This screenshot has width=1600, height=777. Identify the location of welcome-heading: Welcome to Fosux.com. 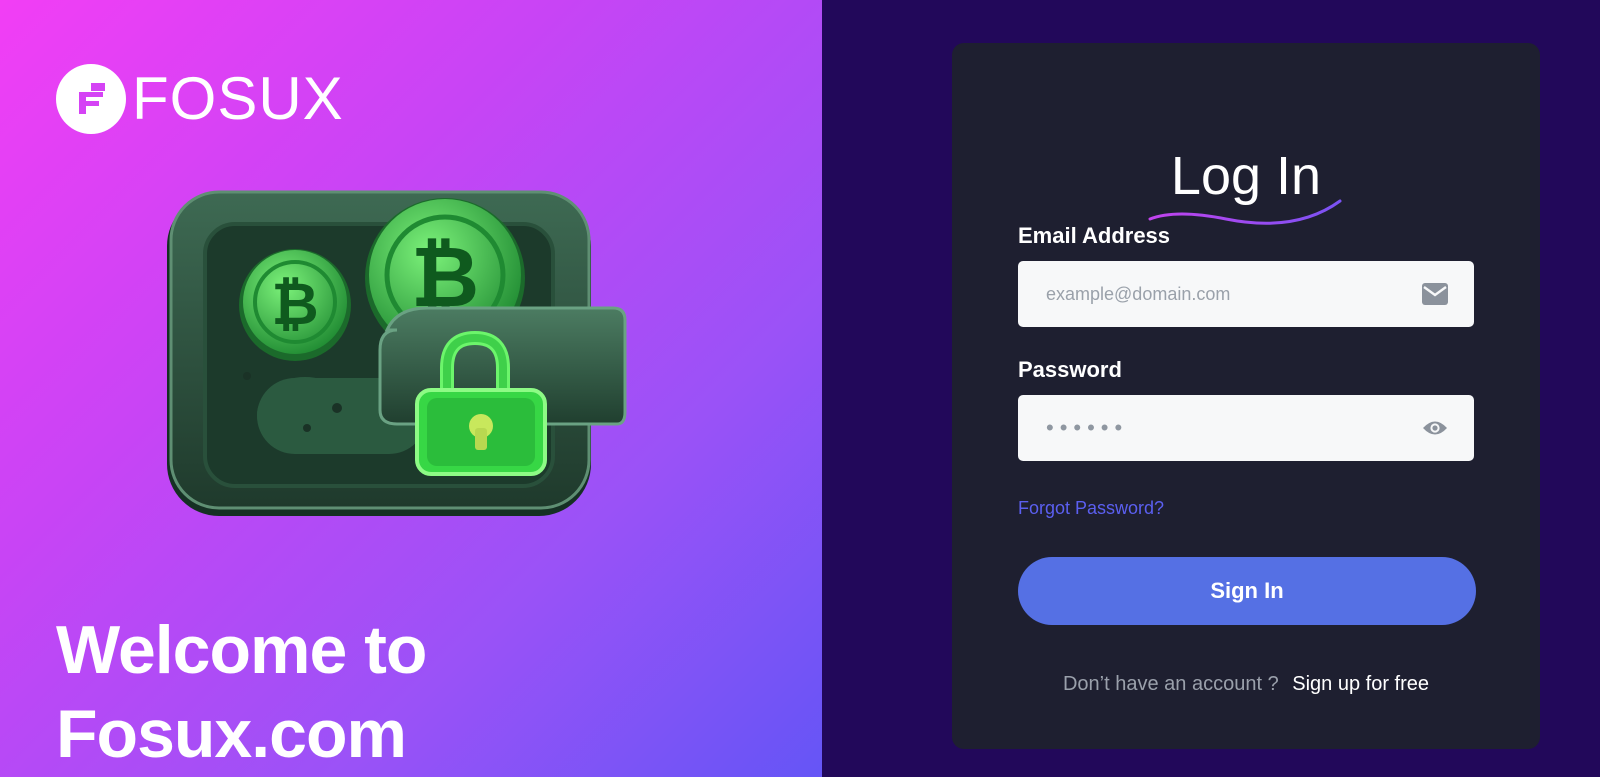
(241, 692).